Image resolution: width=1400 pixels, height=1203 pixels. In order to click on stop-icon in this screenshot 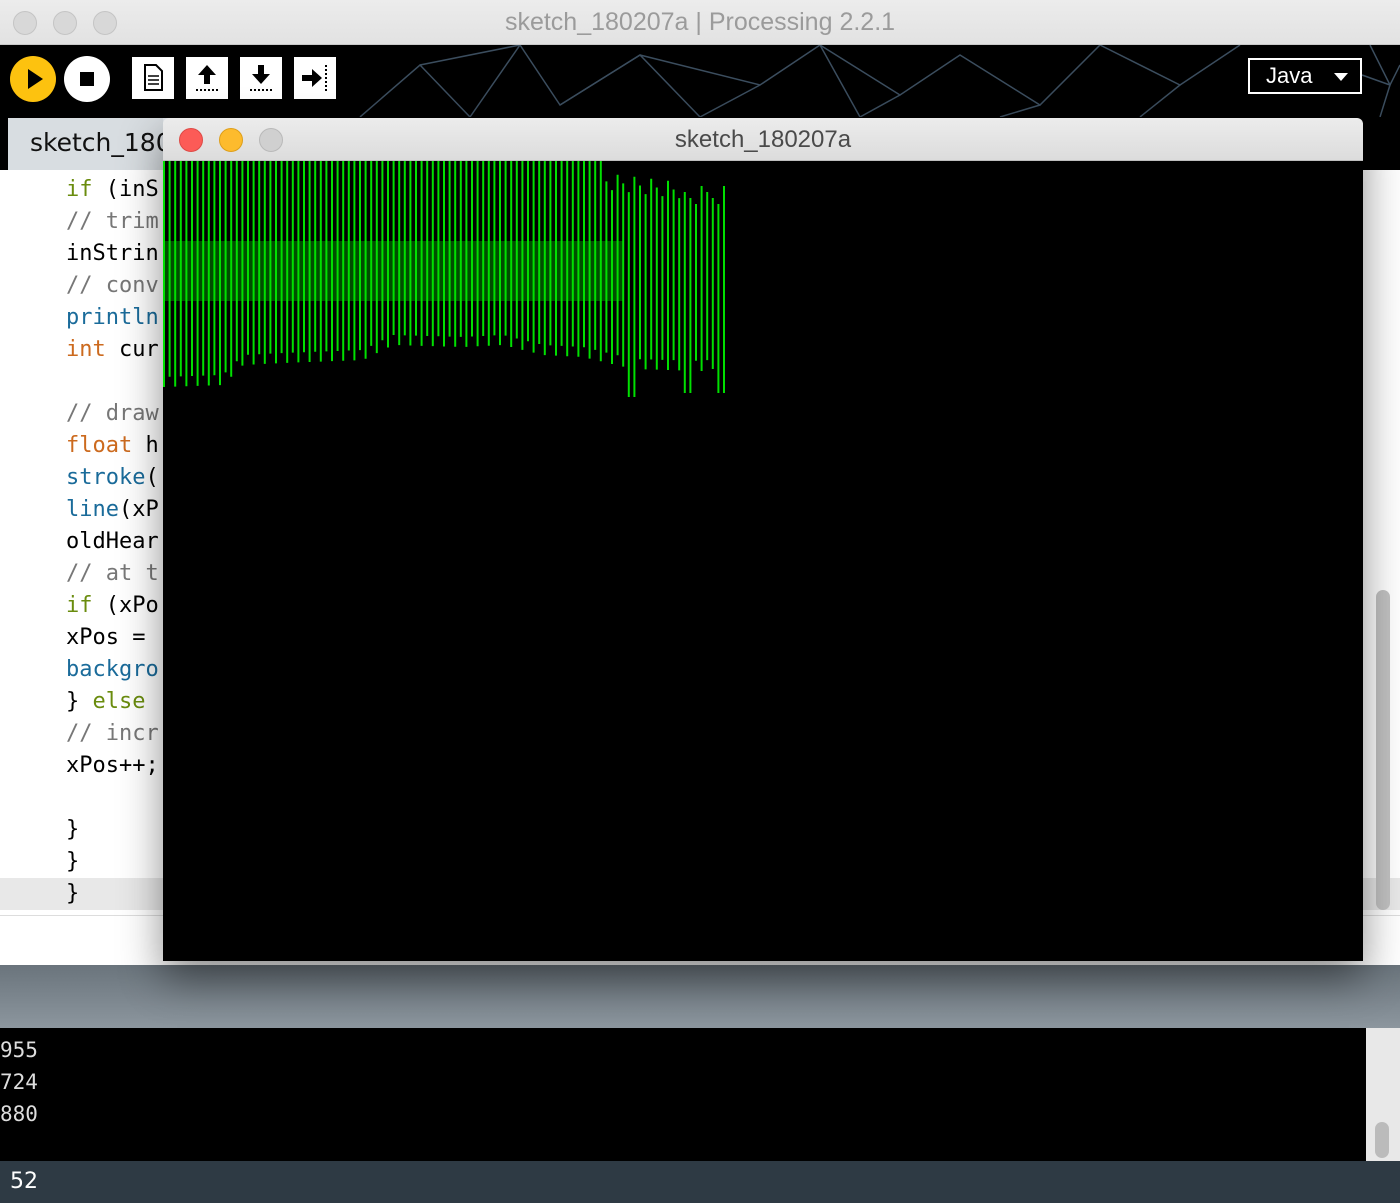, I will do `click(87, 79)`.